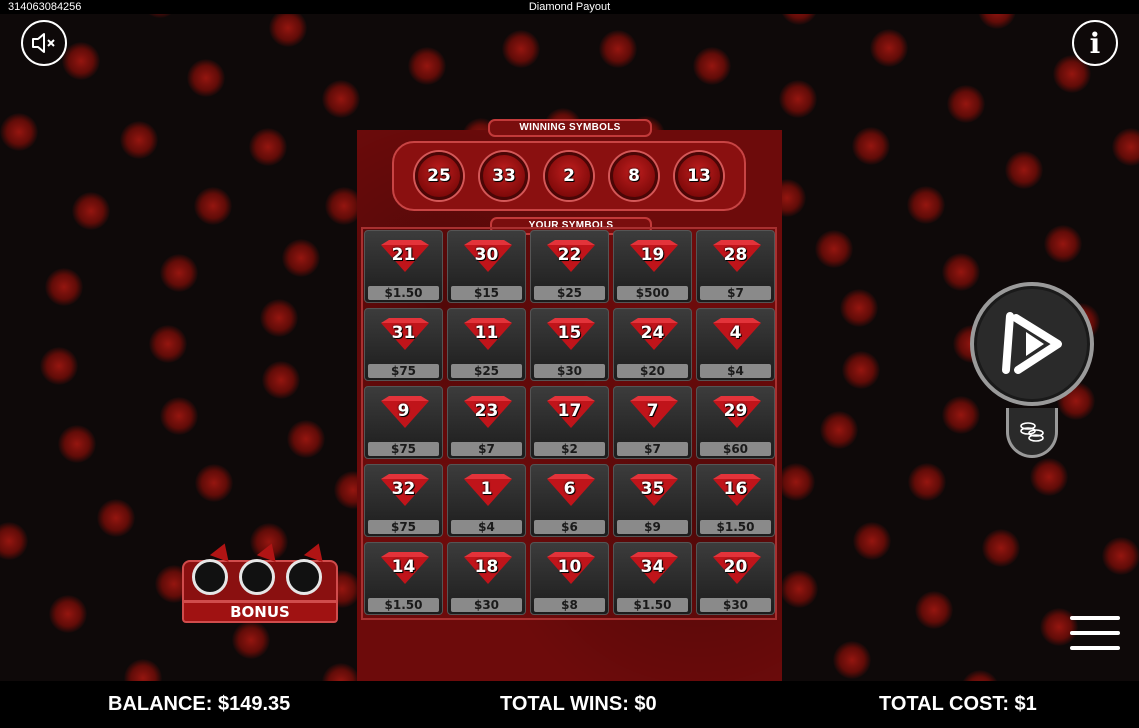  What do you see at coordinates (486, 344) in the screenshot?
I see `symbol-tile: 11 $25` at bounding box center [486, 344].